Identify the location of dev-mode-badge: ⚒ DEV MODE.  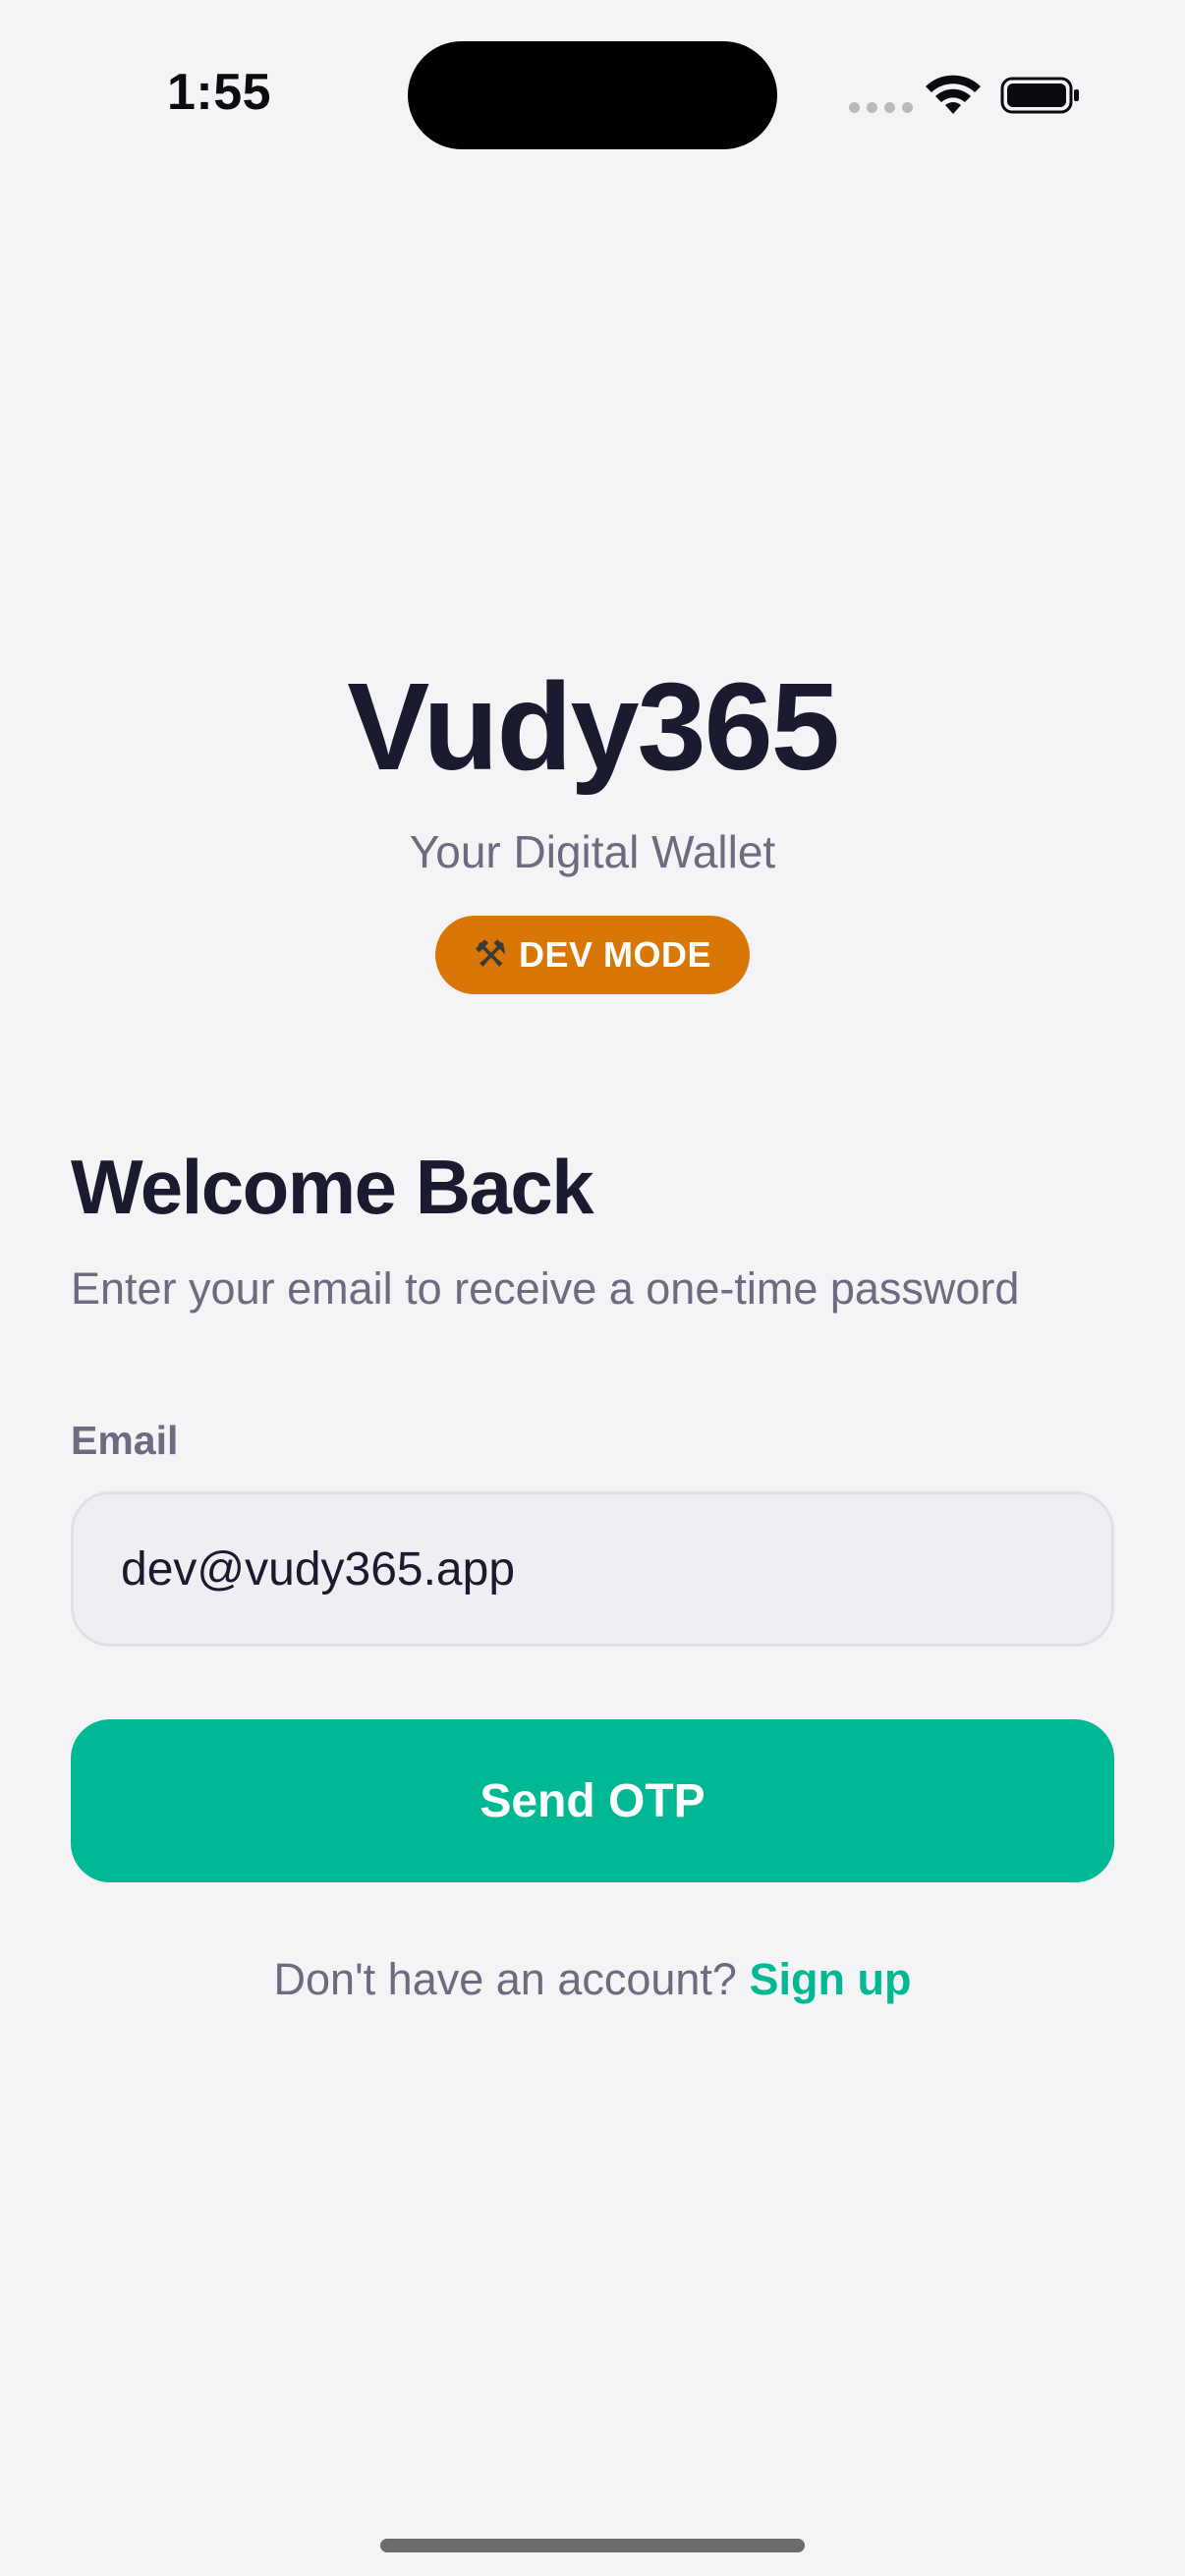
(592, 955).